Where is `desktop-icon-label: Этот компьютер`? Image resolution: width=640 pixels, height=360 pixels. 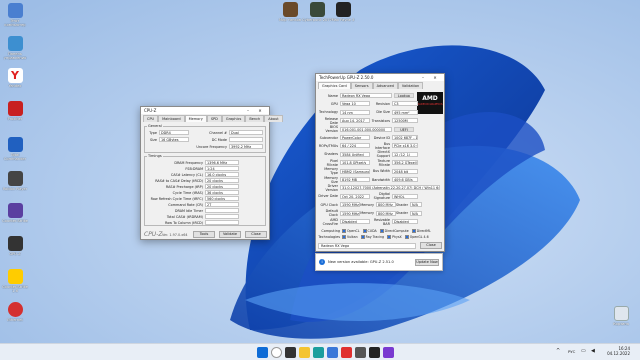
desktop-icon-label: Этот компьютер is located at coordinates (15, 23).